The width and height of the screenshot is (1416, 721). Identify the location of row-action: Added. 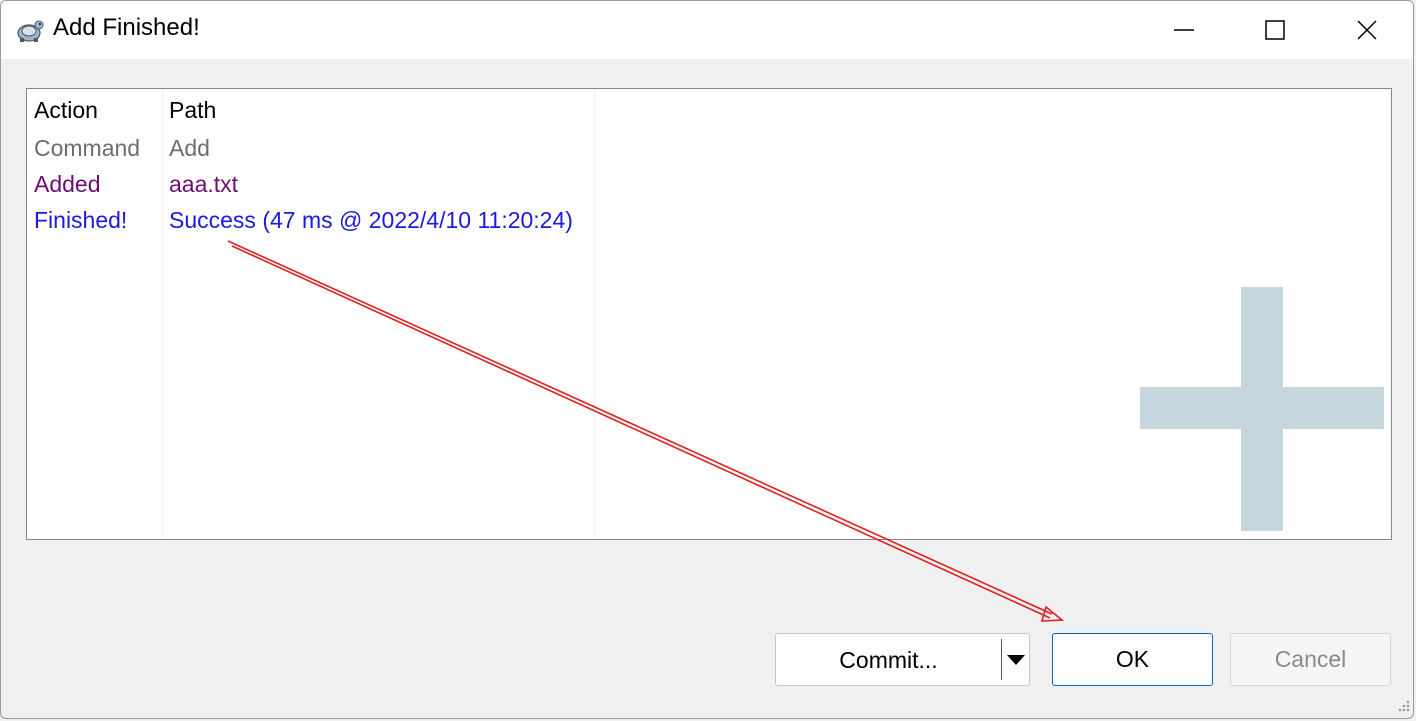
(67, 184).